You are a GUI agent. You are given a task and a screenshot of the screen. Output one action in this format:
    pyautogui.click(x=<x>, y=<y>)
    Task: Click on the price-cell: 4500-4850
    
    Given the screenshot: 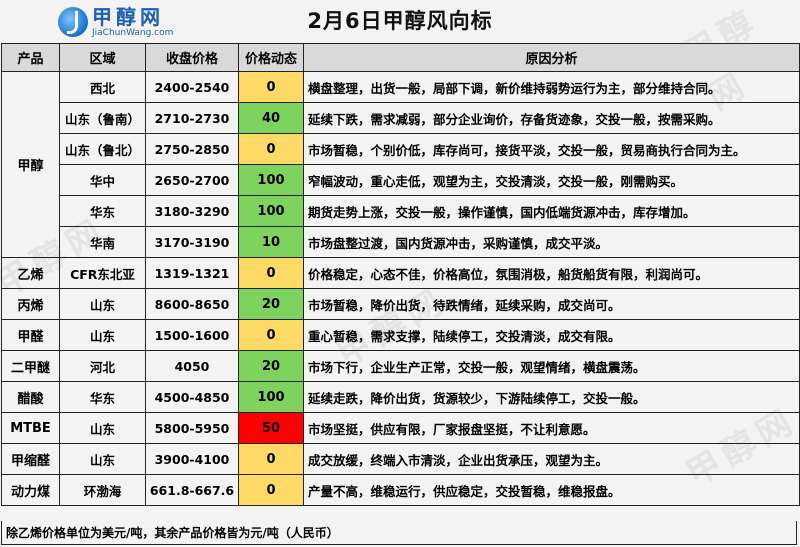 What is the action you would take?
    pyautogui.click(x=192, y=397)
    